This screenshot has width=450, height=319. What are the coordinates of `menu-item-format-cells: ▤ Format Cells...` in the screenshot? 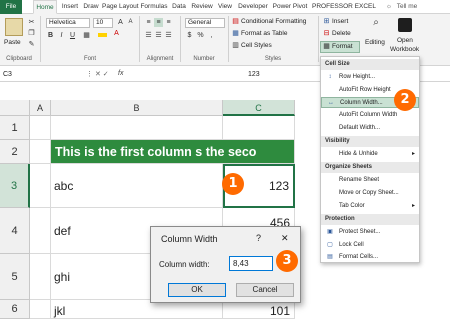 It's located at (370, 257).